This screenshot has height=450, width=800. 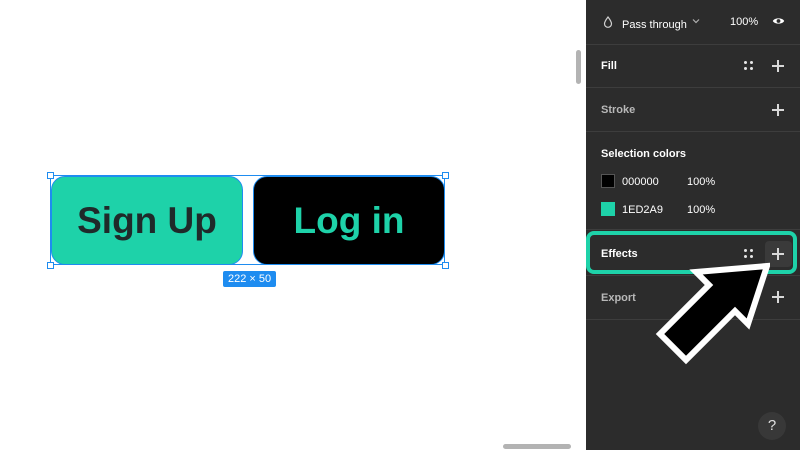 What do you see at coordinates (654, 25) in the screenshot?
I see `blend-mode-value: Pass through` at bounding box center [654, 25].